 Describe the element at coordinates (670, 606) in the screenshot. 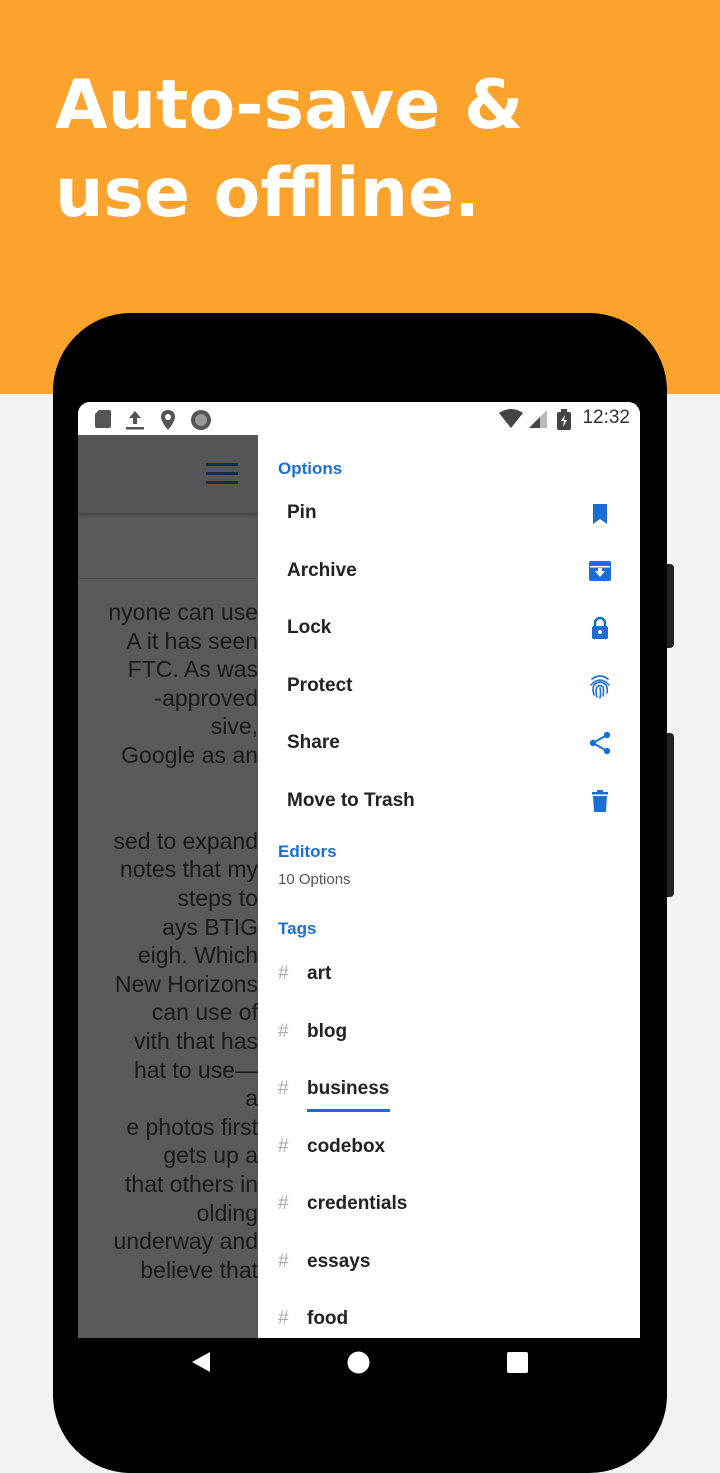

I see `volume-button` at that location.